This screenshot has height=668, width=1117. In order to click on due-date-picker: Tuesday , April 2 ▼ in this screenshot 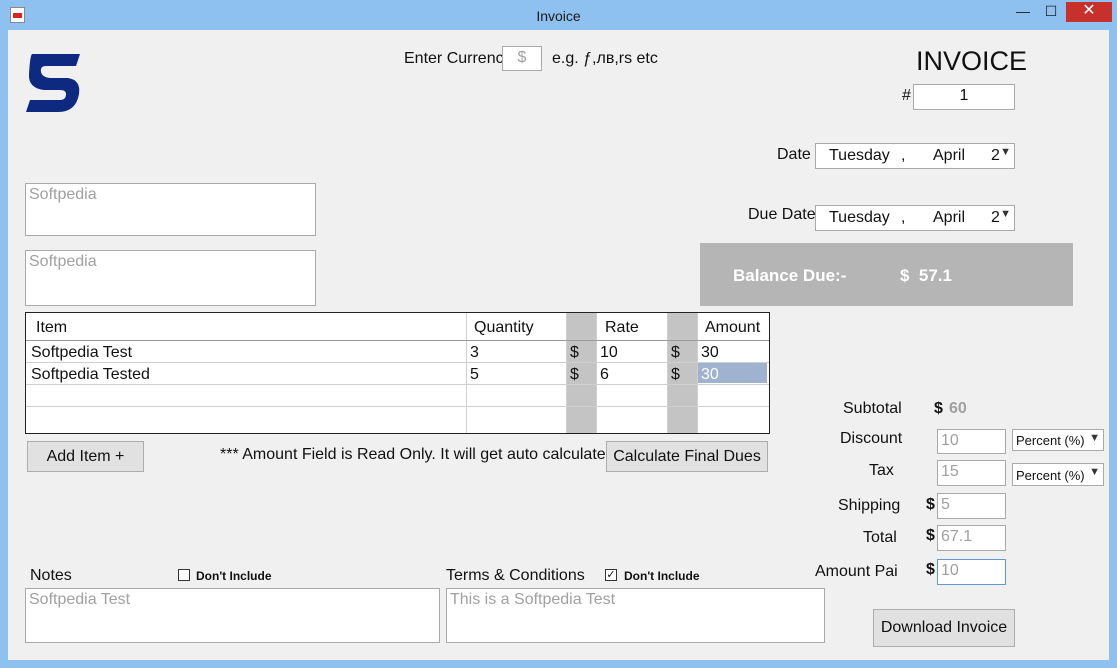, I will do `click(915, 218)`.